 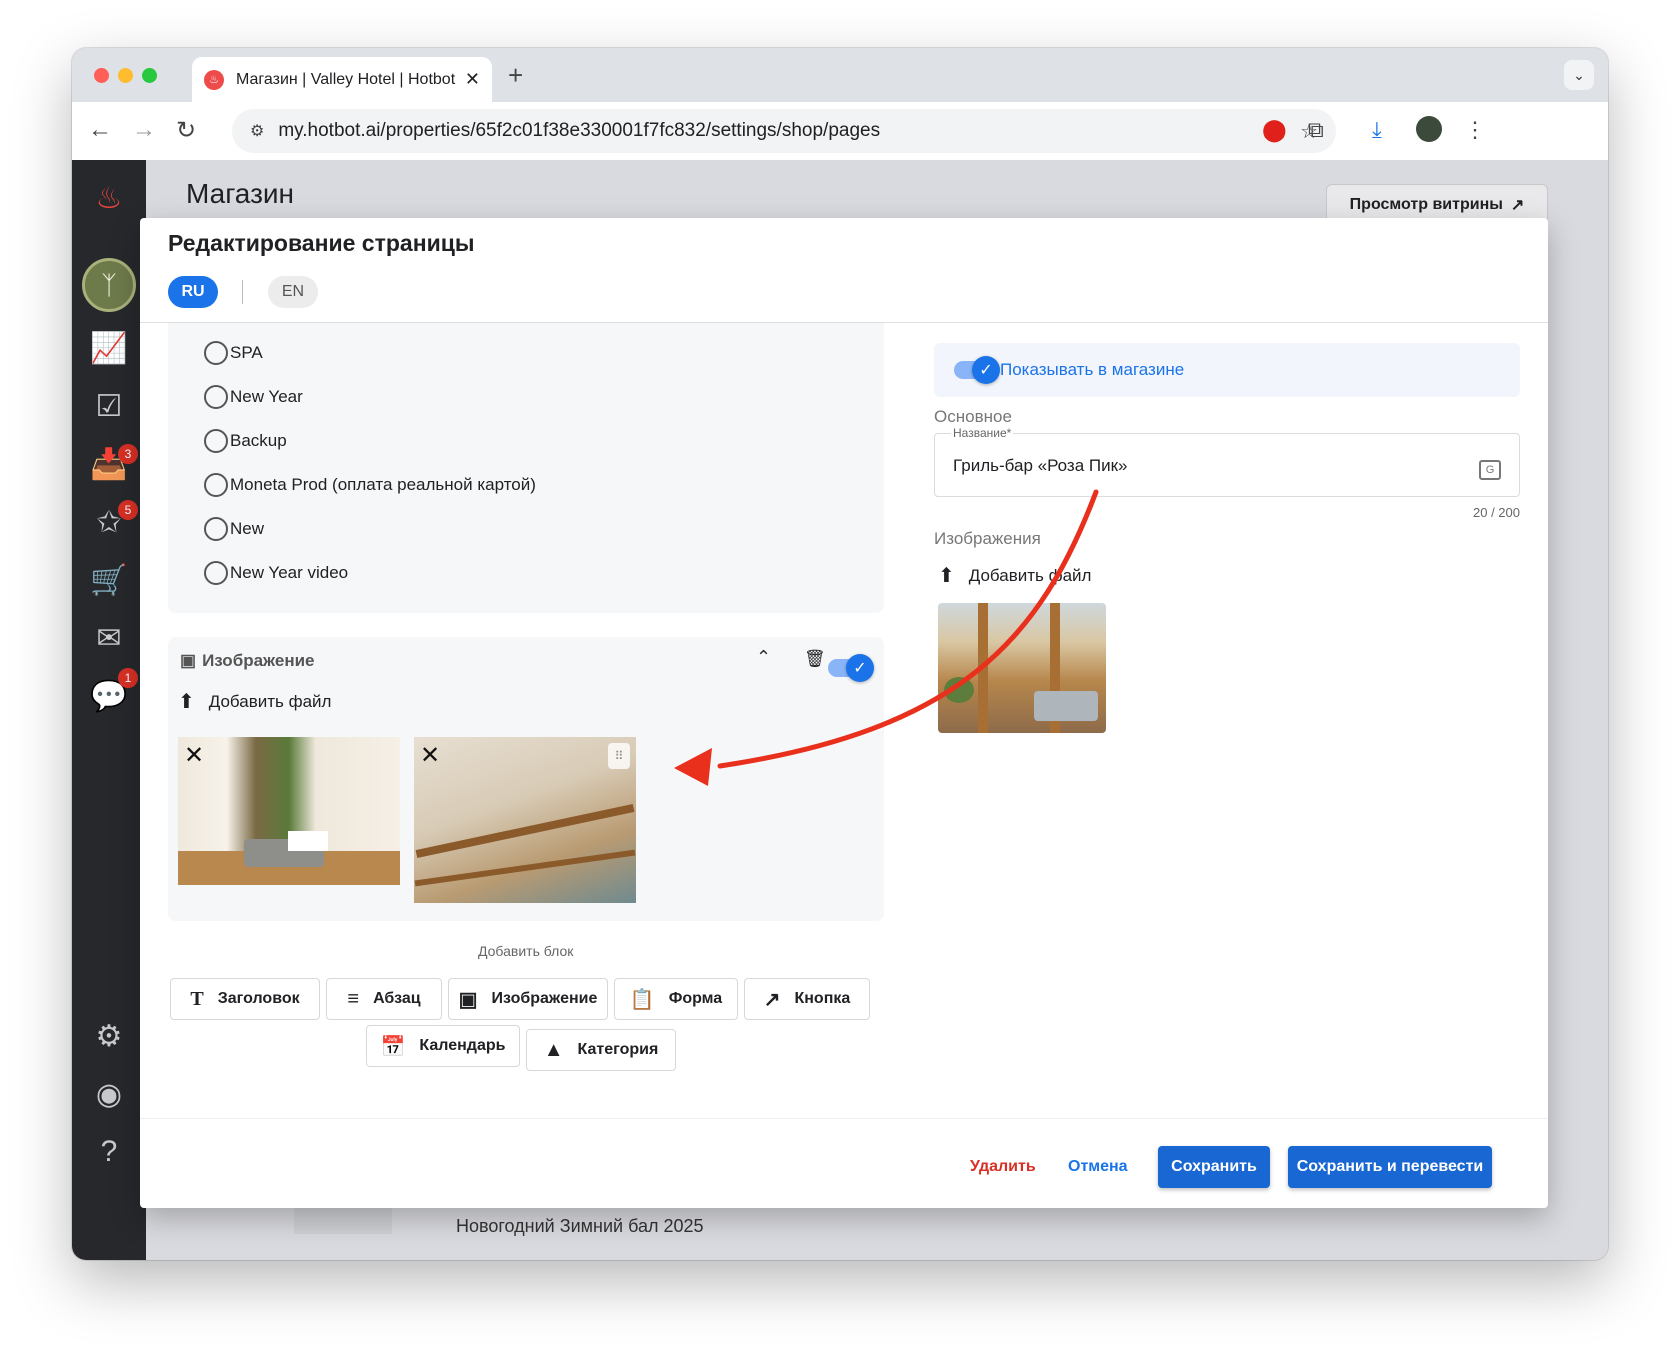 What do you see at coordinates (109, 348) in the screenshot?
I see `analytics-icon: 📈` at bounding box center [109, 348].